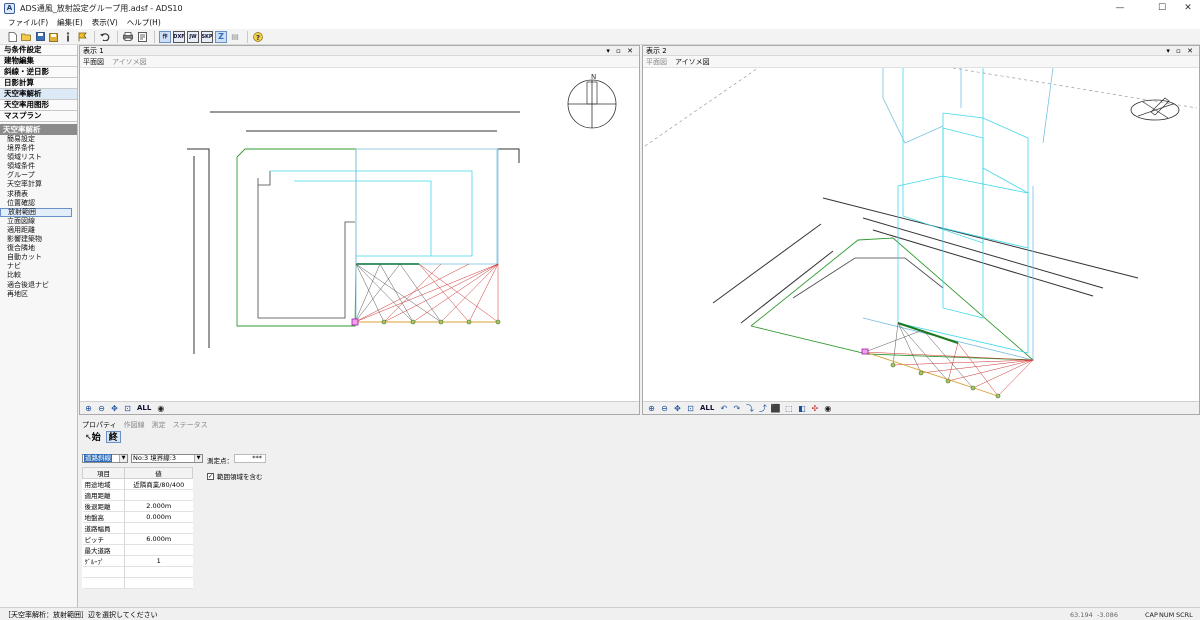 Image resolution: width=1200 pixels, height=620 pixels. What do you see at coordinates (38, 221) in the screenshot?
I see `sidebar-item: 立面図線` at bounding box center [38, 221].